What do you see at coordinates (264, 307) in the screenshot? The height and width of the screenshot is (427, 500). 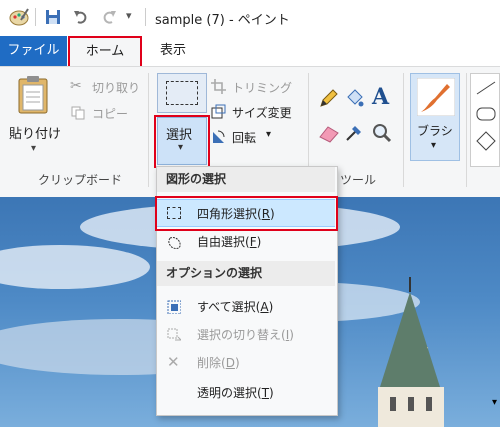 I see `item-accelerator: A` at bounding box center [264, 307].